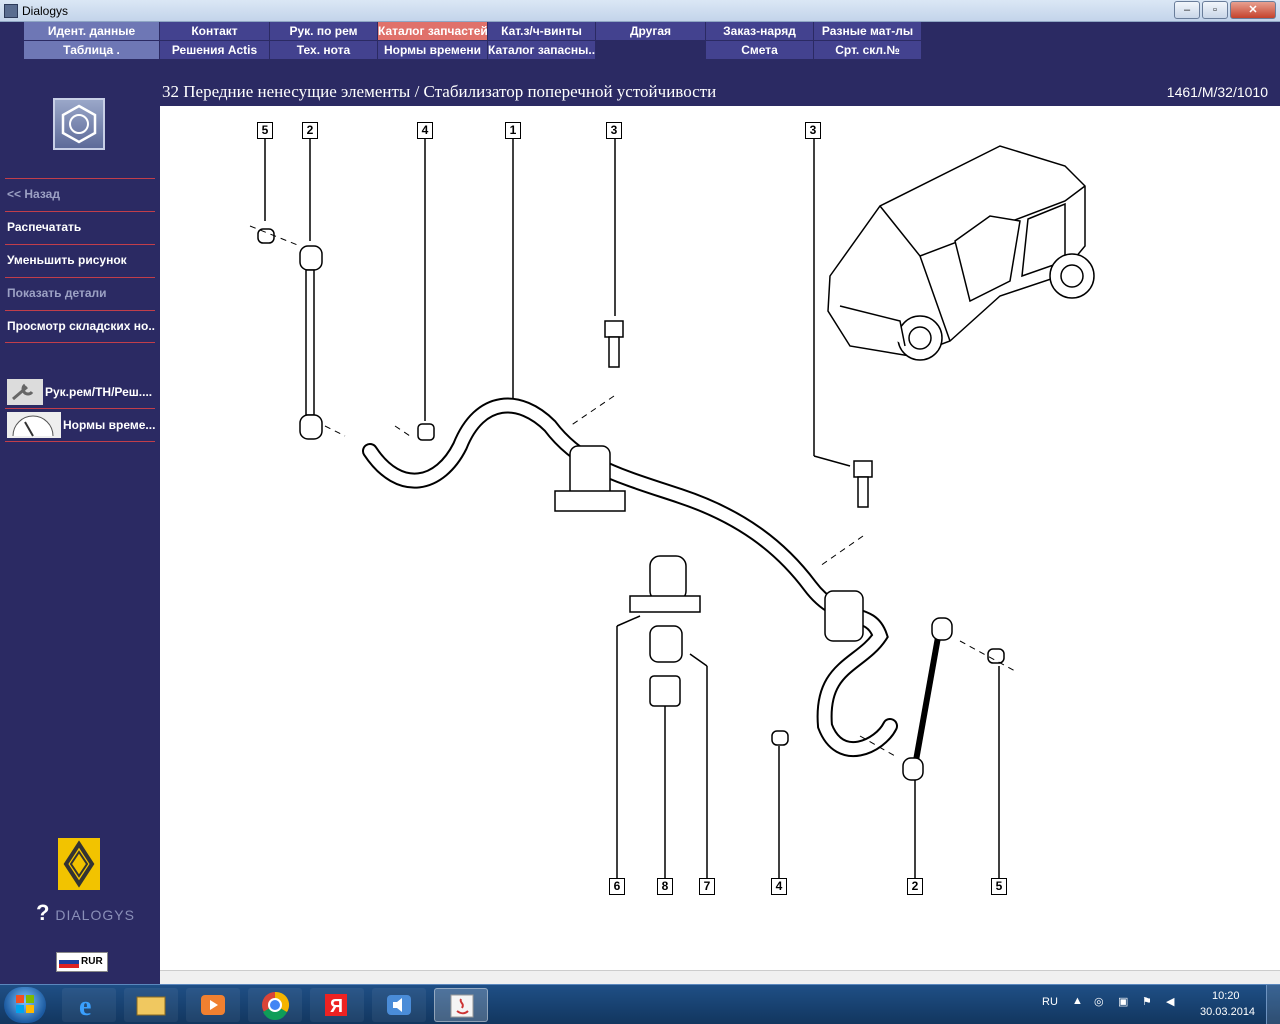 The width and height of the screenshot is (1280, 1024). What do you see at coordinates (1147, 1001) in the screenshot?
I see `flag-icon: ⚑` at bounding box center [1147, 1001].